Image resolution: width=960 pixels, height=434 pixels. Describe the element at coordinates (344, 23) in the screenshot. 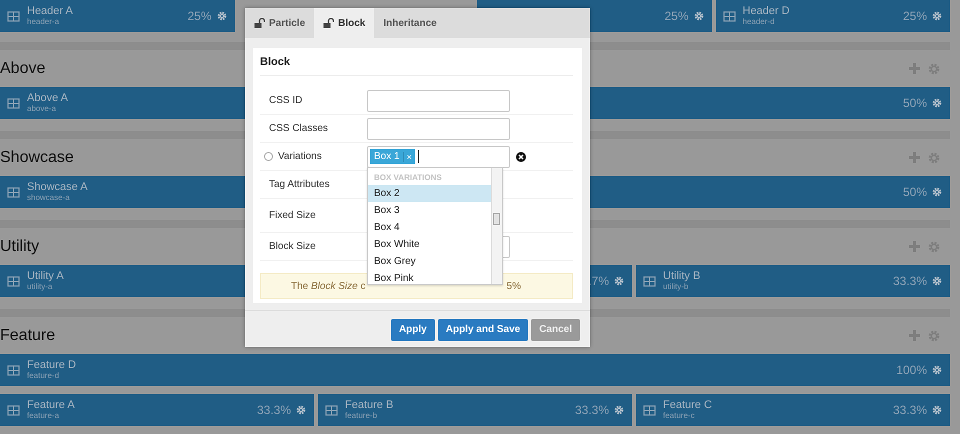

I see `tab: Block` at that location.